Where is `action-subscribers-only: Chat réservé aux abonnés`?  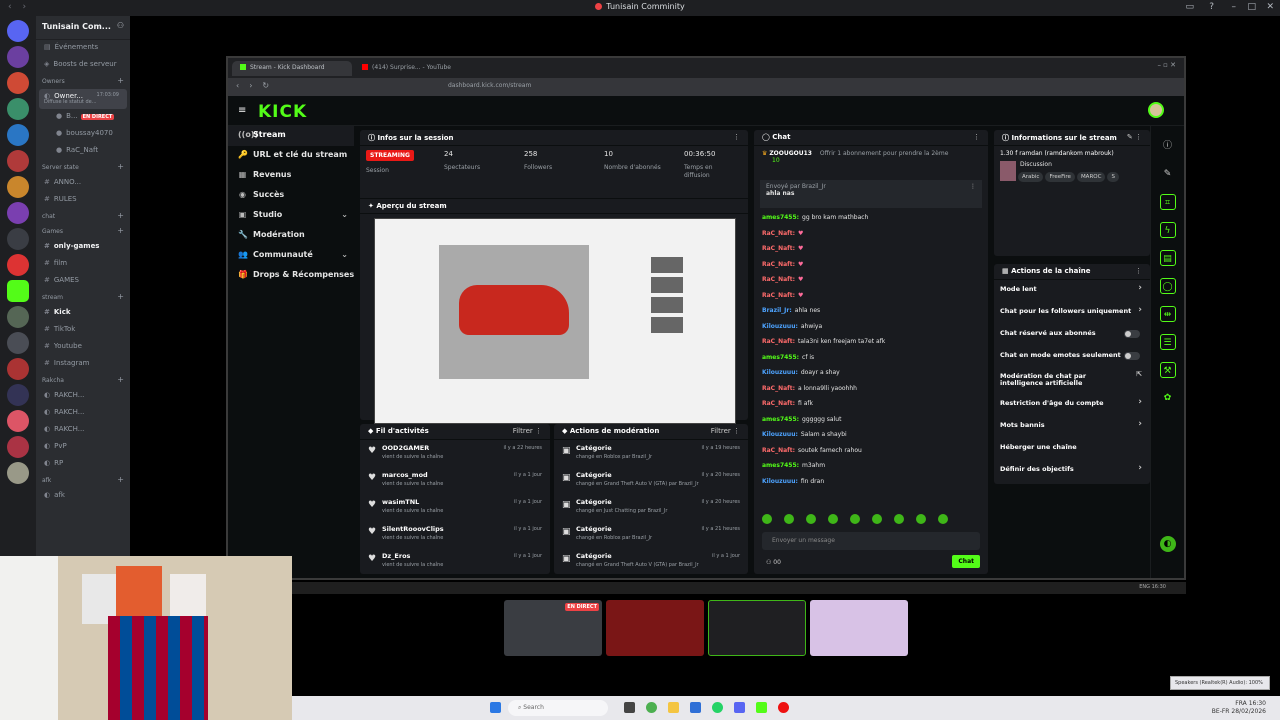 action-subscribers-only: Chat réservé aux abonnés is located at coordinates (1072, 335).